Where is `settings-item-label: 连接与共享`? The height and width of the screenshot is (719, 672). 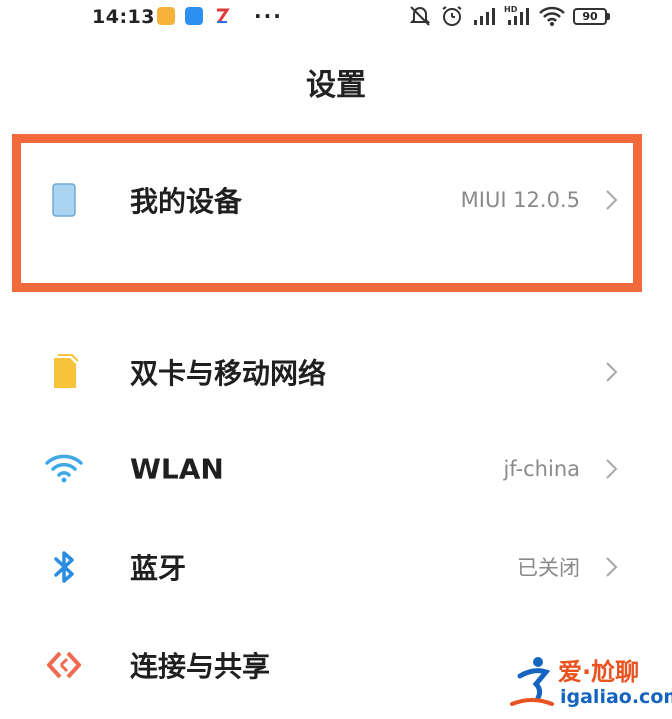 settings-item-label: 连接与共享 is located at coordinates (200, 666).